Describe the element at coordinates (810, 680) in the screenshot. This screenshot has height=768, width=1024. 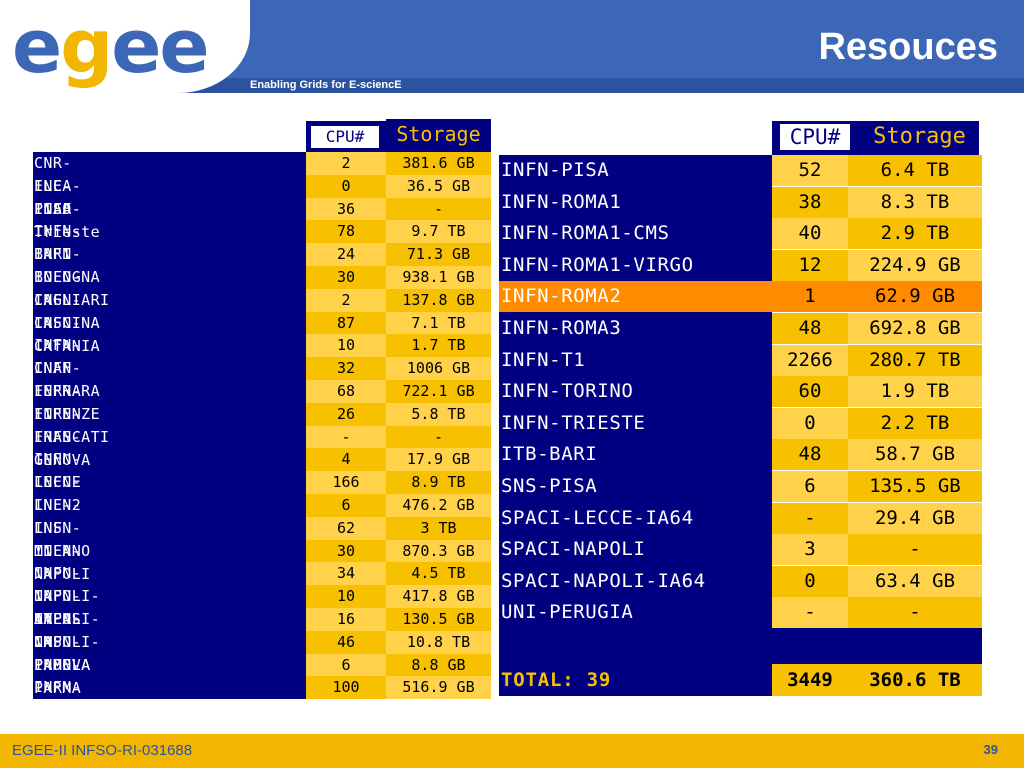
I see `total-cpu: 3449` at that location.